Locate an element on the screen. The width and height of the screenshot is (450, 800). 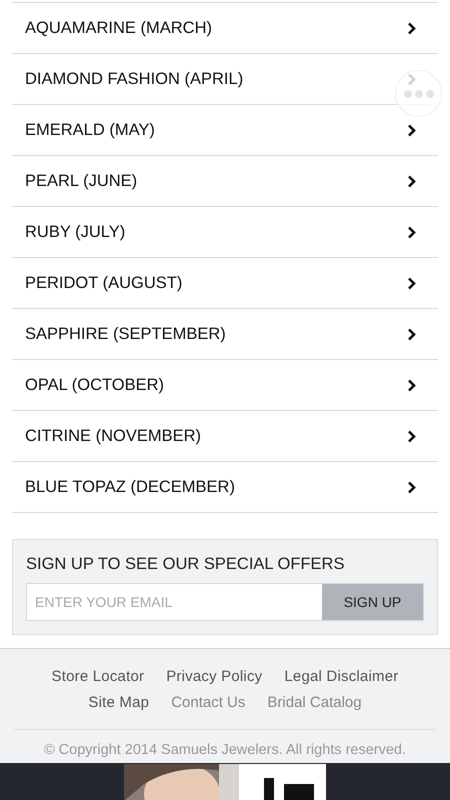
footer-link: Legal Disclaimer is located at coordinates (341, 676).